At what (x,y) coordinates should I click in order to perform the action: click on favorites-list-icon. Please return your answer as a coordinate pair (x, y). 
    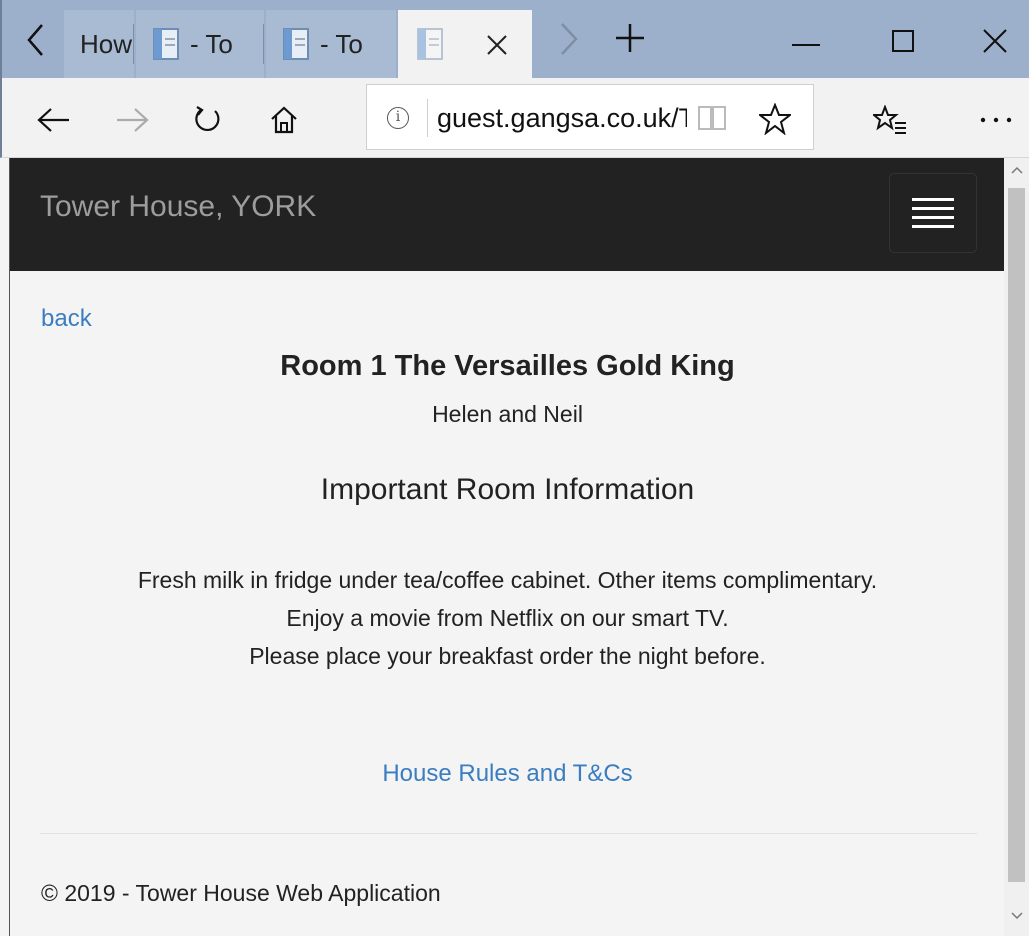
    Looking at the image, I should click on (889, 119).